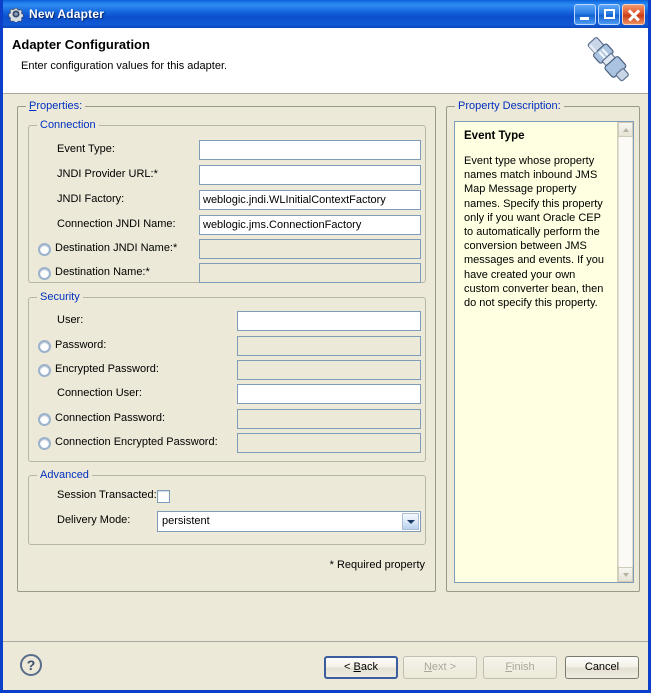 The image size is (651, 693). I want to click on window-controls, so click(609, 14).